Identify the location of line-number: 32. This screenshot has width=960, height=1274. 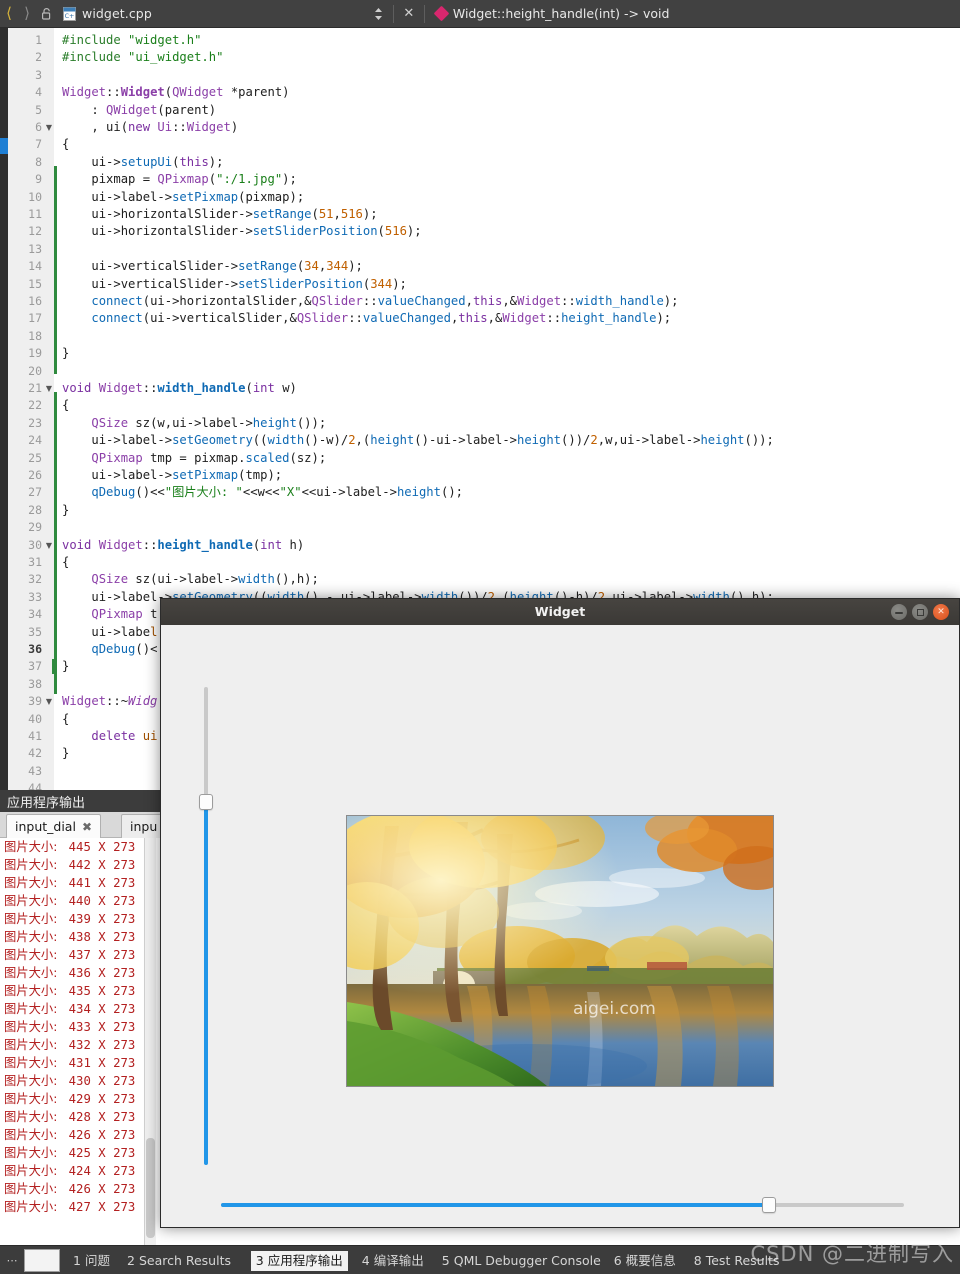
(35, 579).